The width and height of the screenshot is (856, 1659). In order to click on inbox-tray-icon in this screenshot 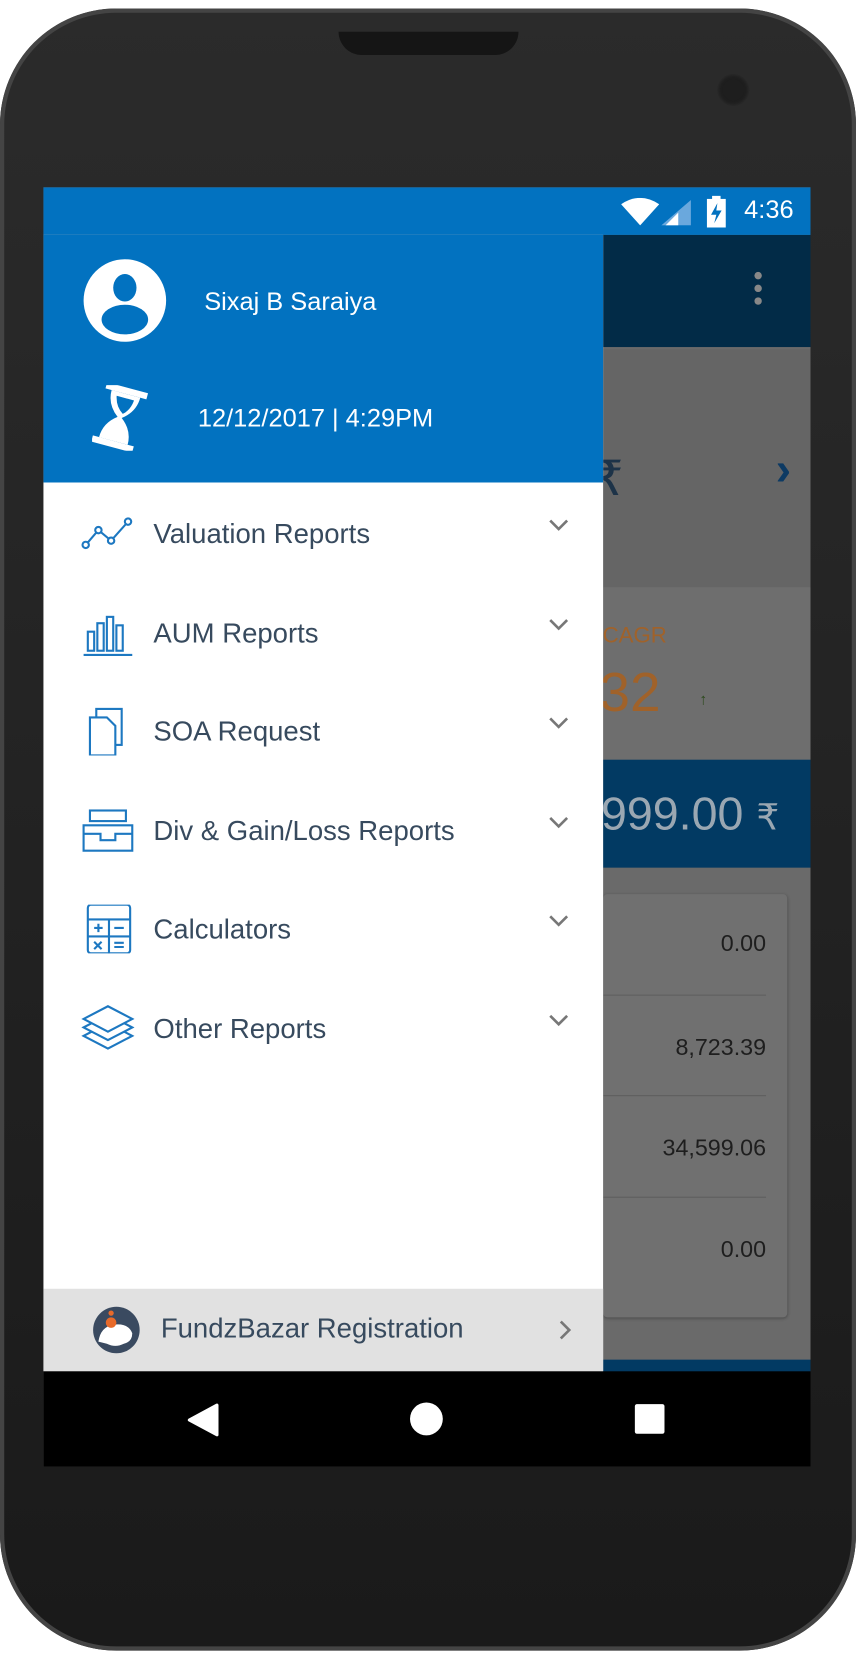, I will do `click(108, 830)`.